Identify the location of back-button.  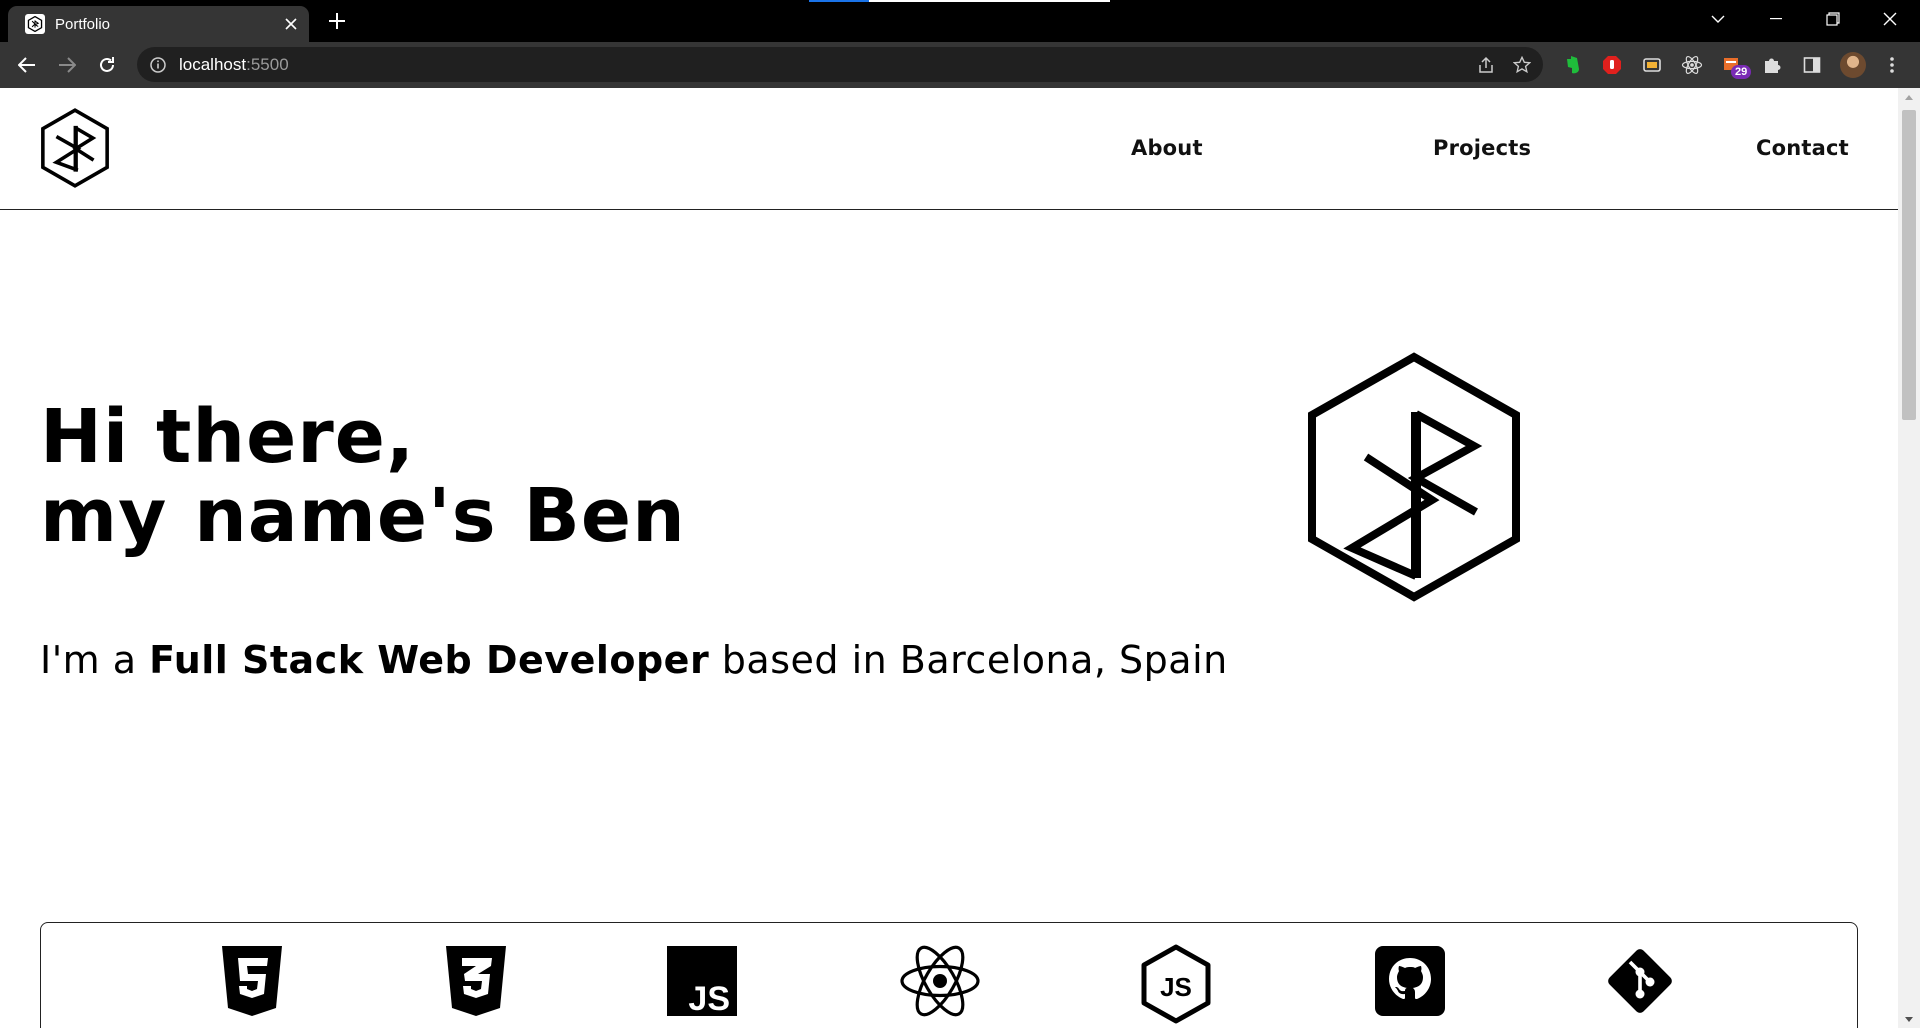
(27, 65).